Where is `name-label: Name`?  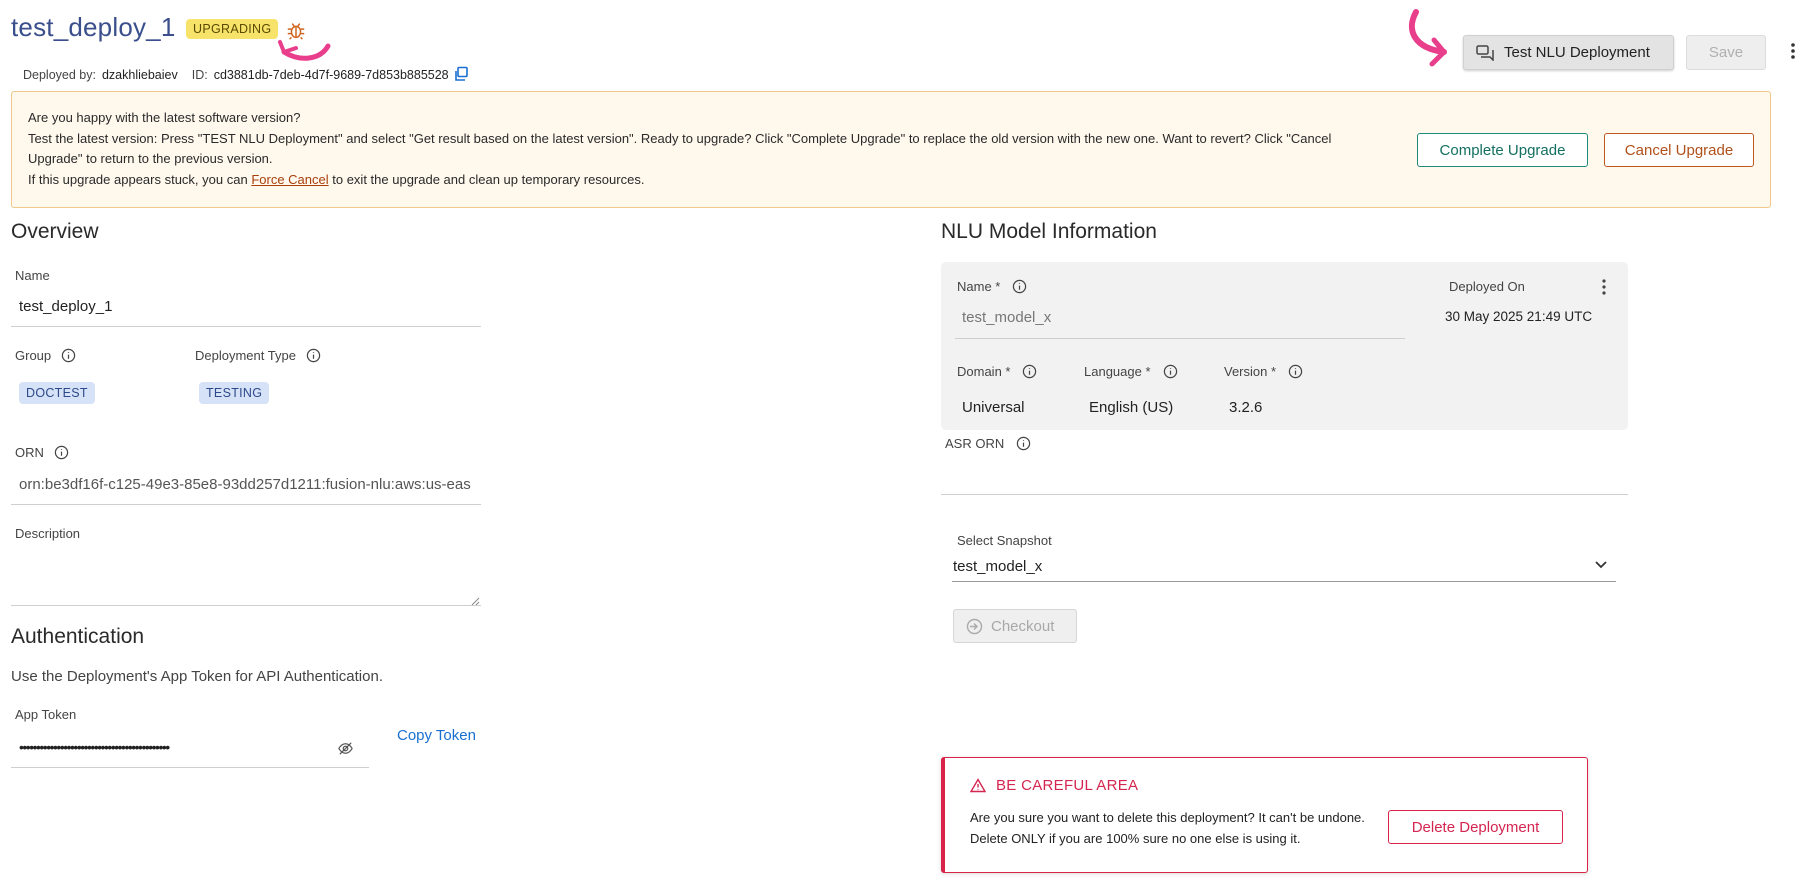 name-label: Name is located at coordinates (32, 275).